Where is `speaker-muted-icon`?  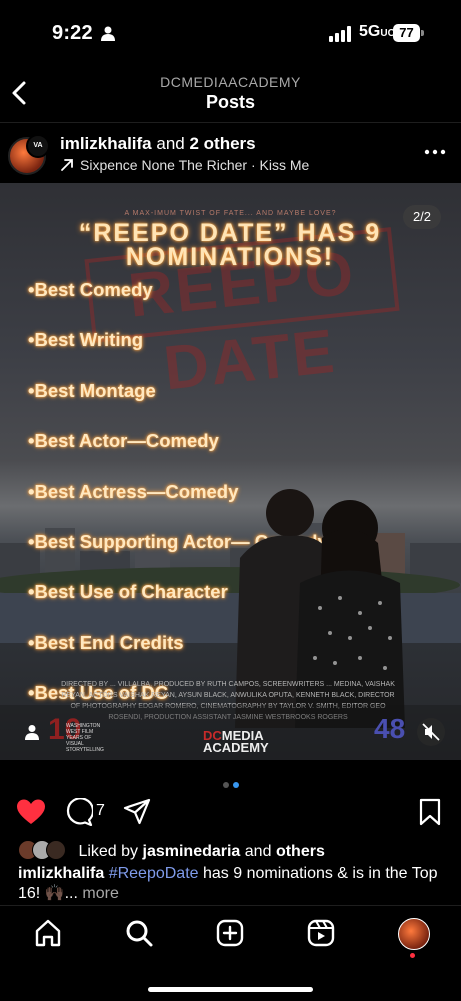 speaker-muted-icon is located at coordinates (431, 732).